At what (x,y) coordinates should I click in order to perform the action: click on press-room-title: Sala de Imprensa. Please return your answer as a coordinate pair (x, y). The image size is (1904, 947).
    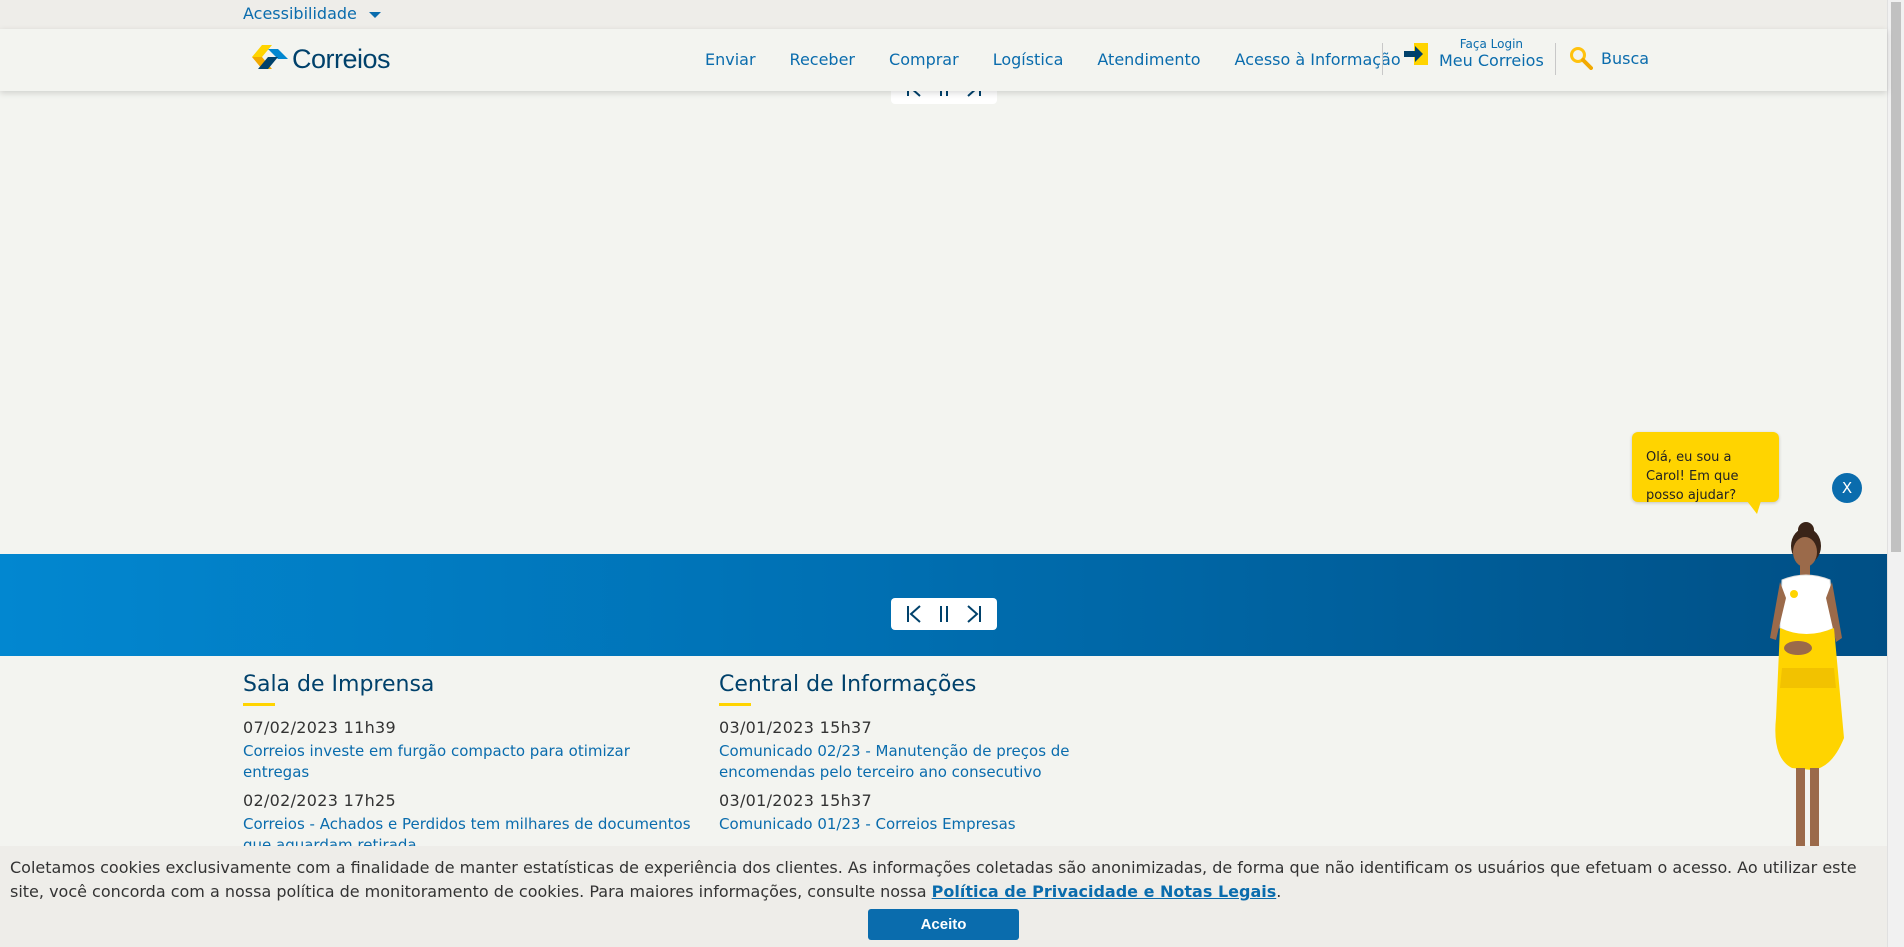
    Looking at the image, I should click on (339, 684).